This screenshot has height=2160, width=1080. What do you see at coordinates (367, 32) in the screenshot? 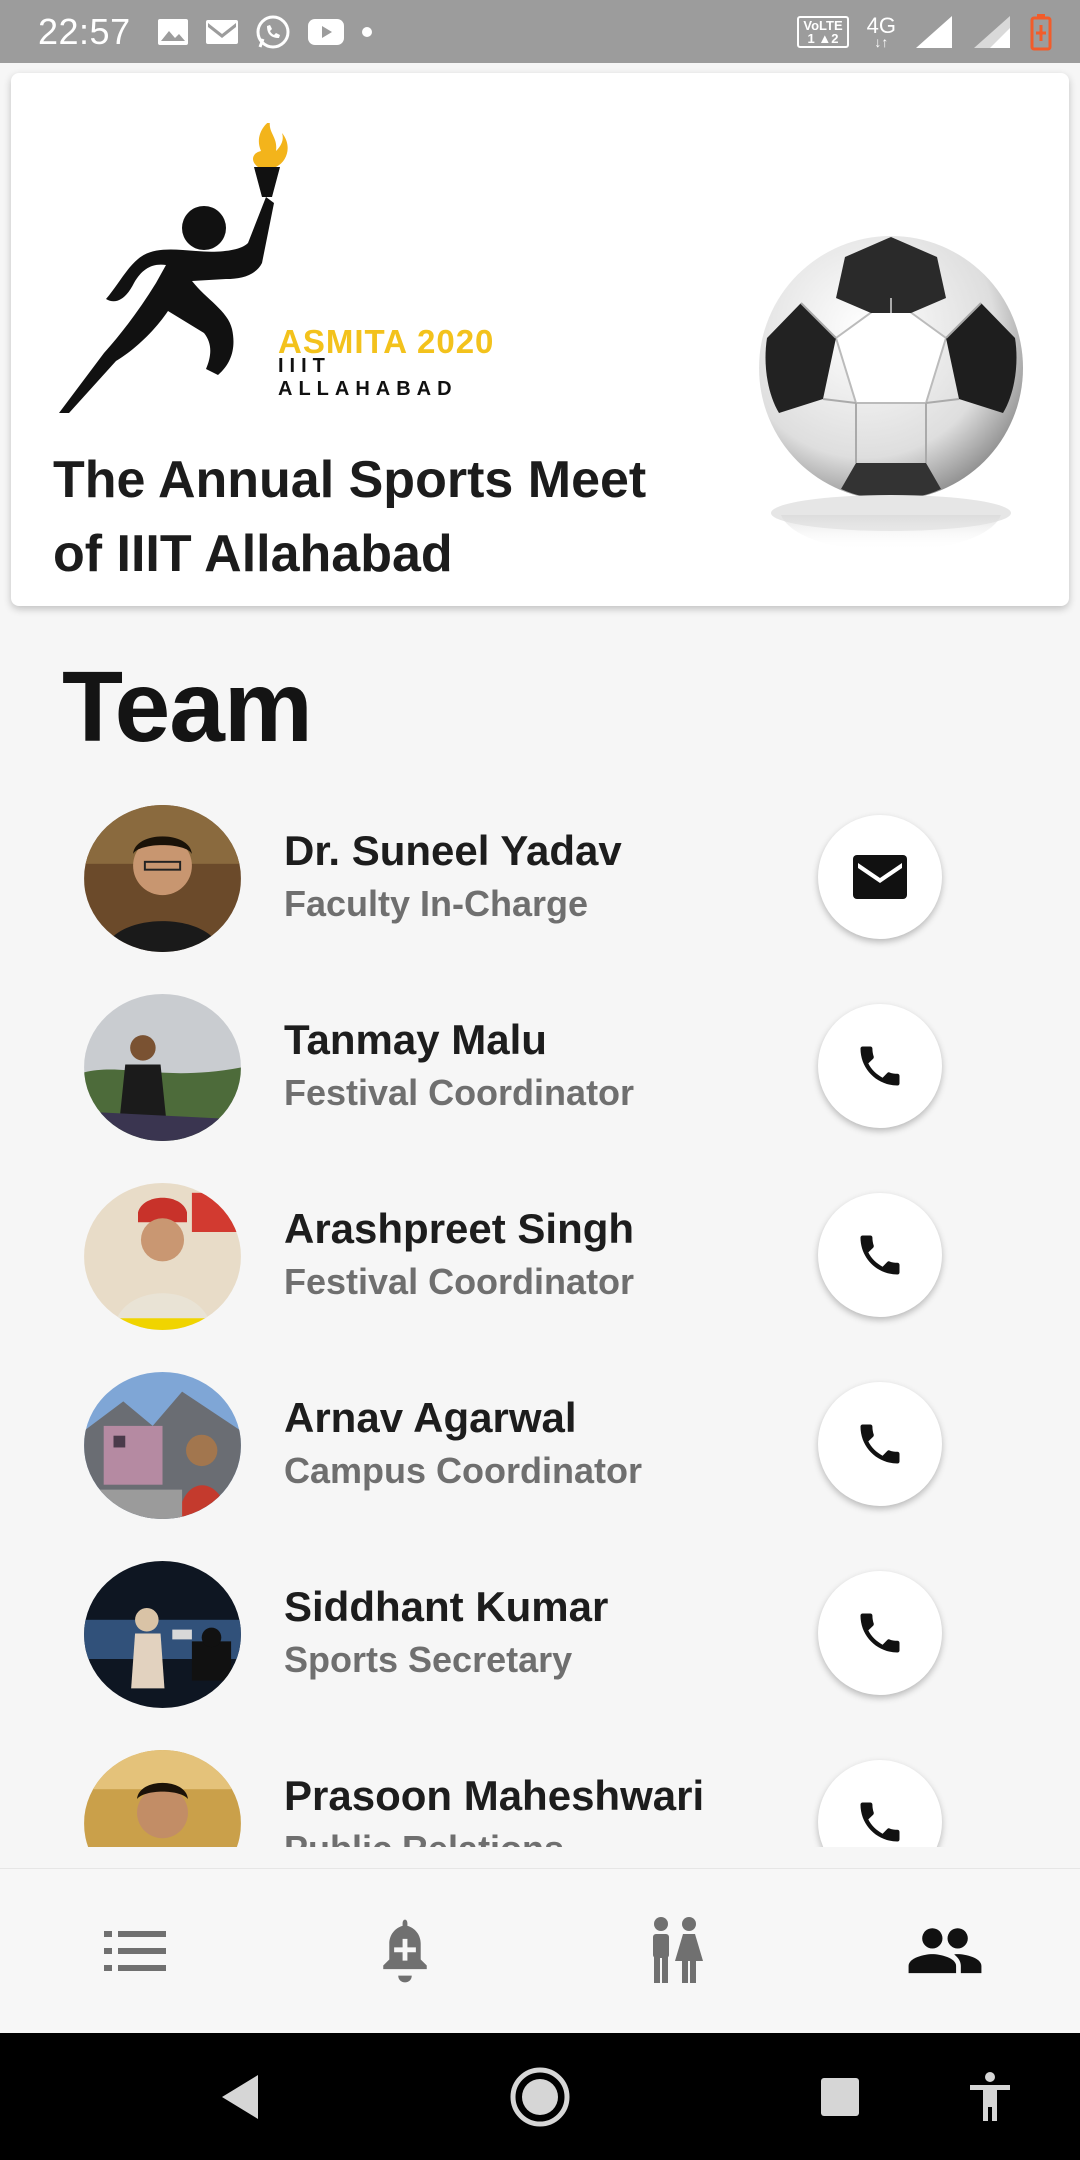
I see `dot-icon` at bounding box center [367, 32].